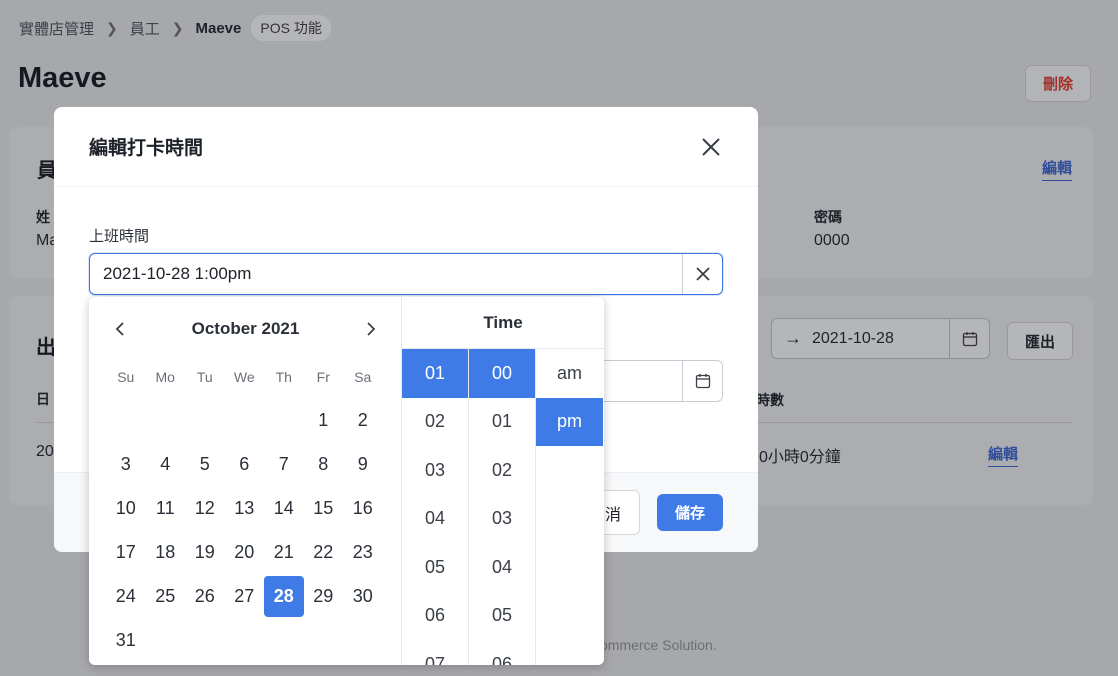  What do you see at coordinates (363, 508) in the screenshot?
I see `day-cell: 16` at bounding box center [363, 508].